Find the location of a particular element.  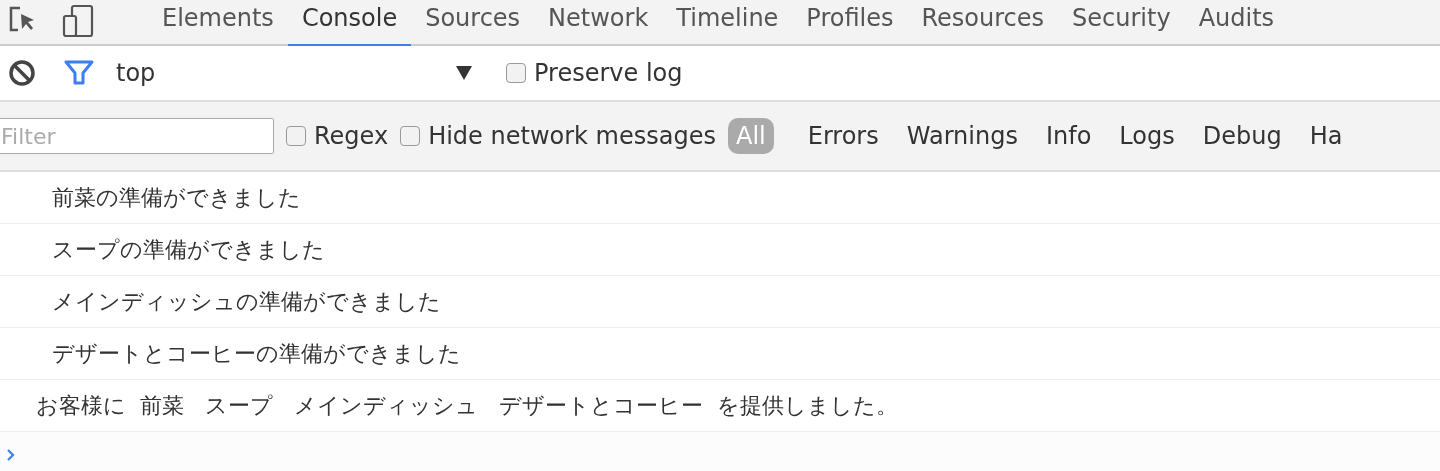

log-message: メインディッシュの準備ができました is located at coordinates (246, 301).